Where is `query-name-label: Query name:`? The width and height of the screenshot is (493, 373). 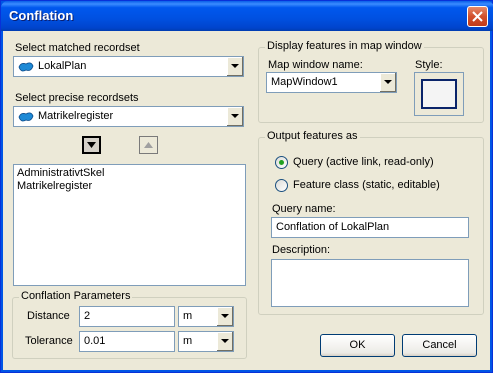
query-name-label: Query name: is located at coordinates (304, 209).